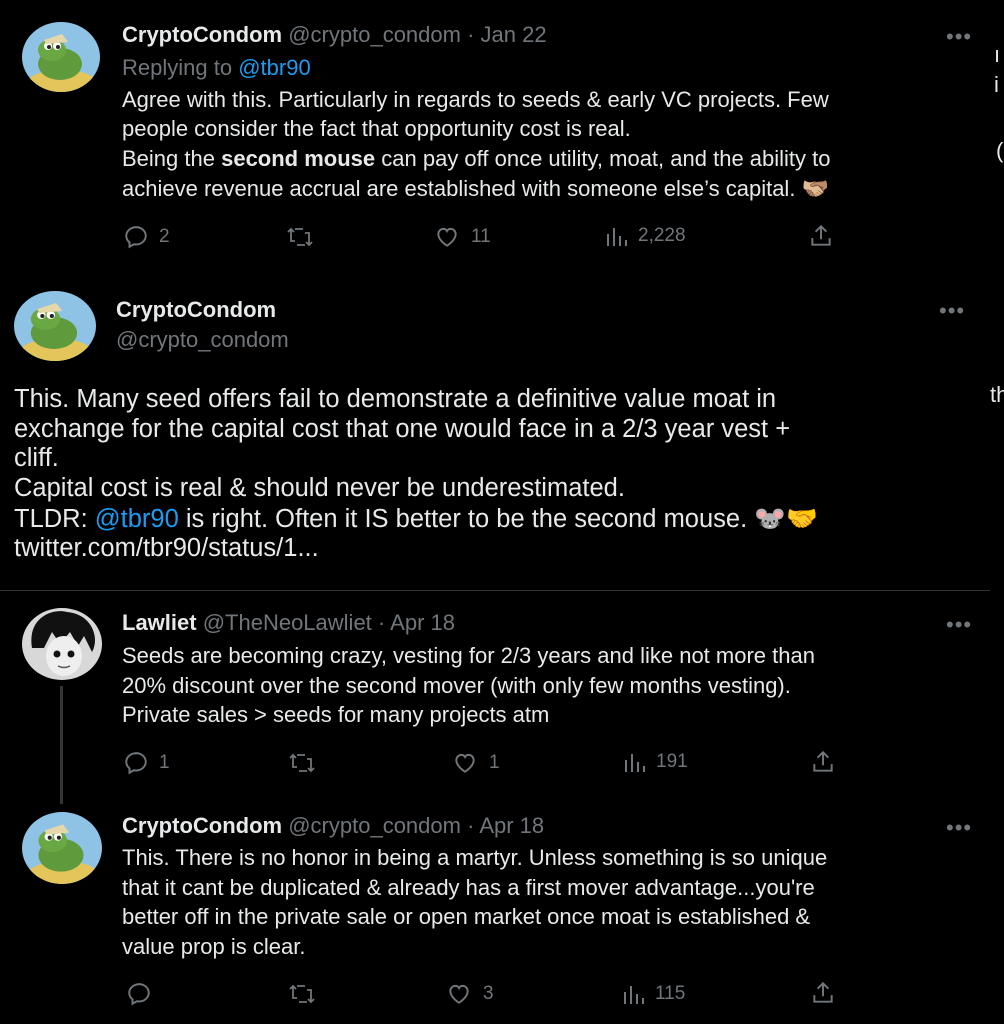 The width and height of the screenshot is (1004, 1024). Describe the element at coordinates (214, 946) in the screenshot. I see `tweet4-line4: value prop is clear.` at that location.